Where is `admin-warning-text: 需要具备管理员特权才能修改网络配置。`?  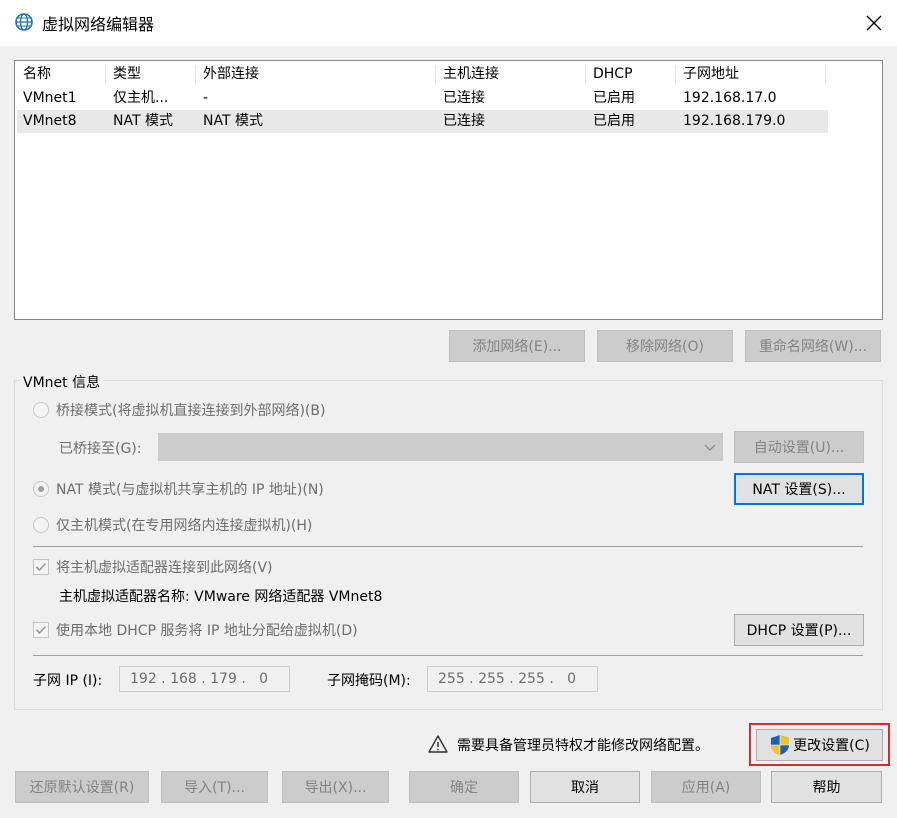
admin-warning-text: 需要具备管理员特权才能修改网络配置。 is located at coordinates (583, 746).